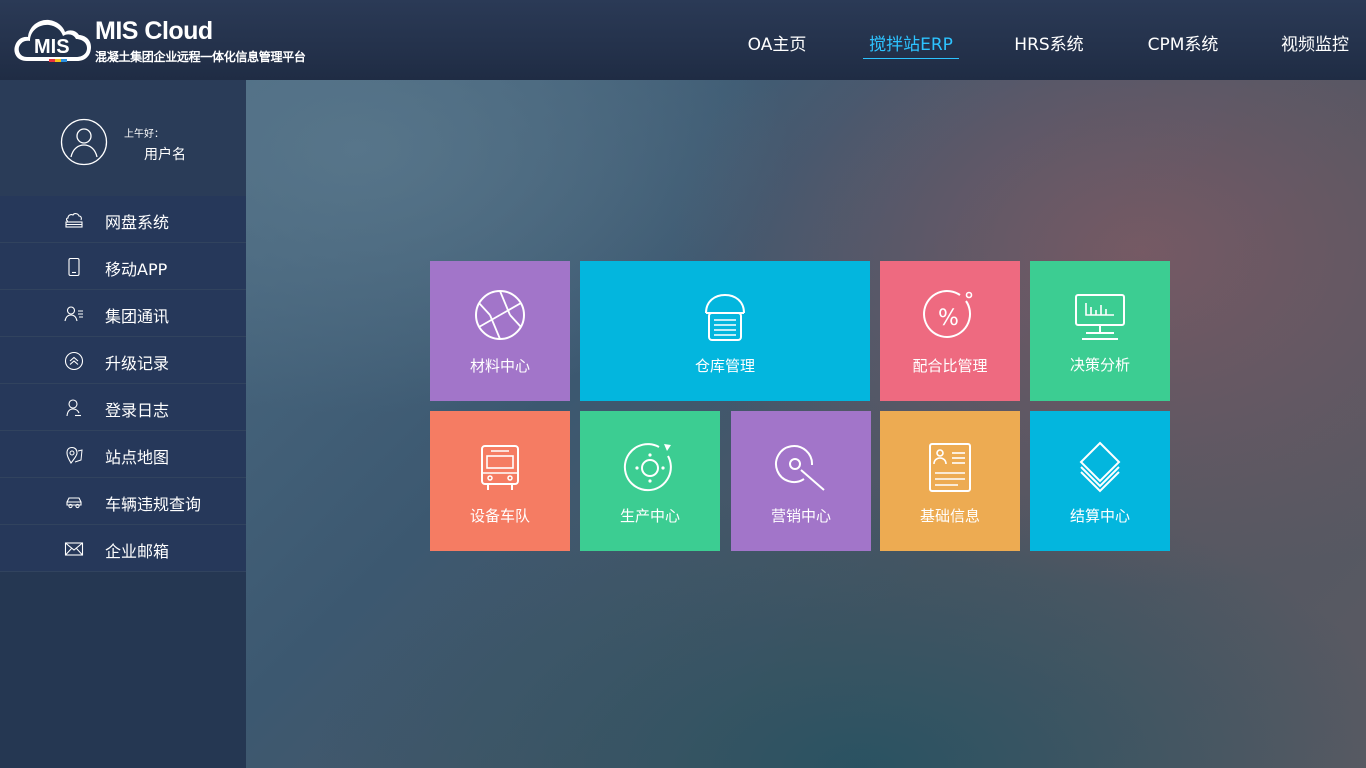 This screenshot has width=1366, height=768. I want to click on percent-icon: %, so click(948, 314).